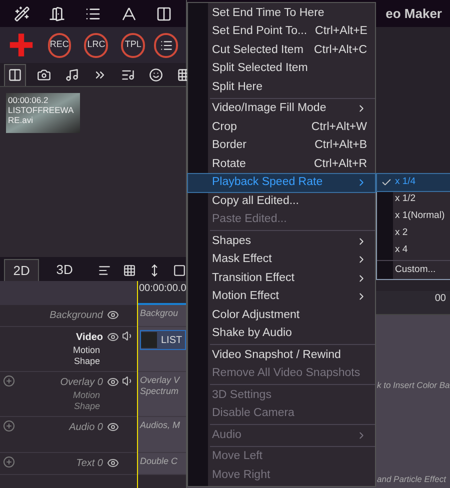 The height and width of the screenshot is (488, 450). What do you see at coordinates (89, 338) in the screenshot?
I see `track-name: Video` at bounding box center [89, 338].